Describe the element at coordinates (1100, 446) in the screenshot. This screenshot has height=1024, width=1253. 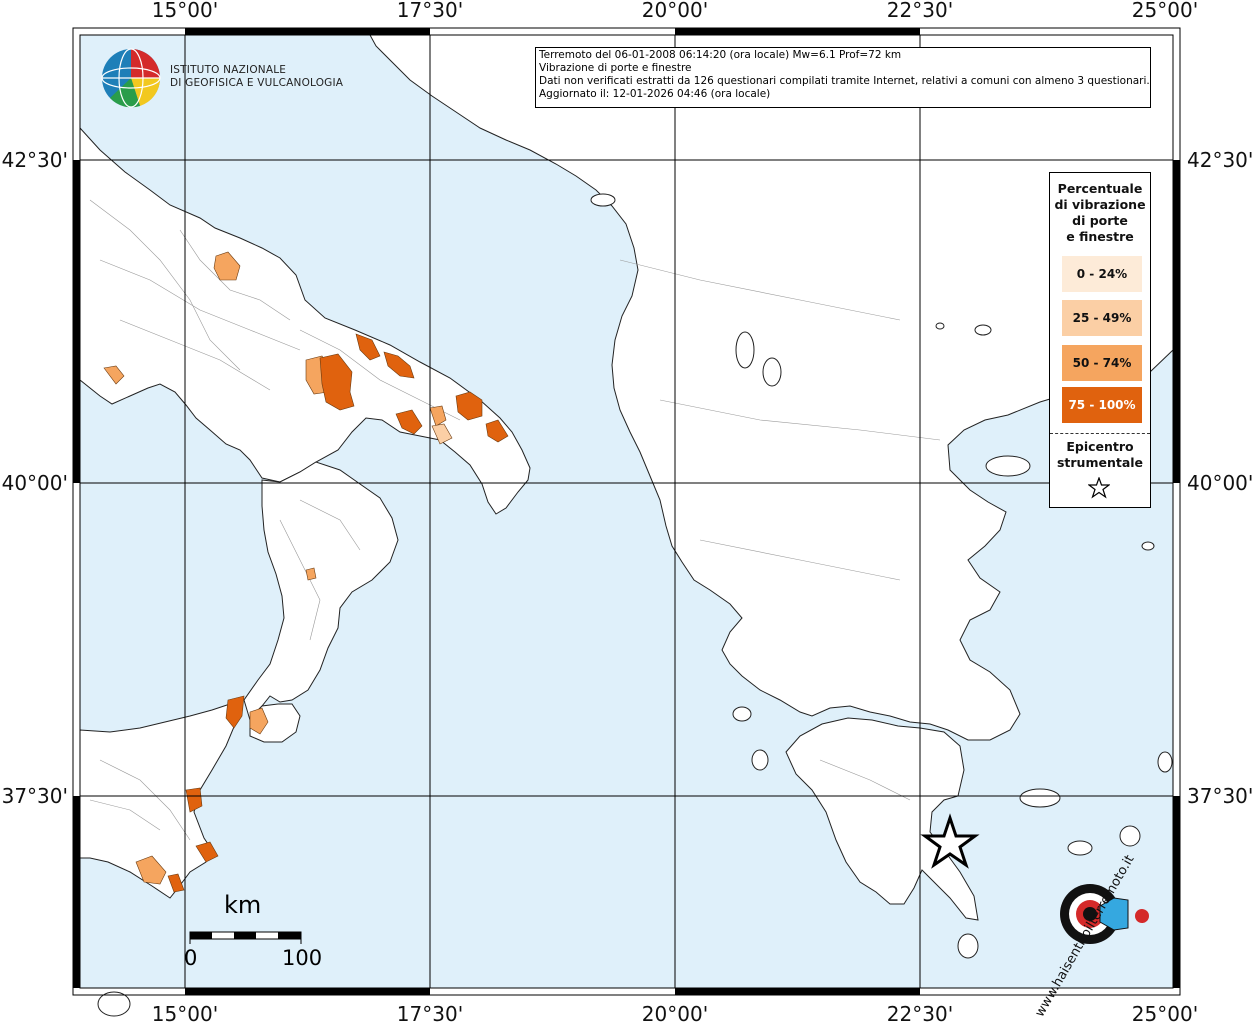
I see `legend-epicenter-line: Epicentro` at that location.